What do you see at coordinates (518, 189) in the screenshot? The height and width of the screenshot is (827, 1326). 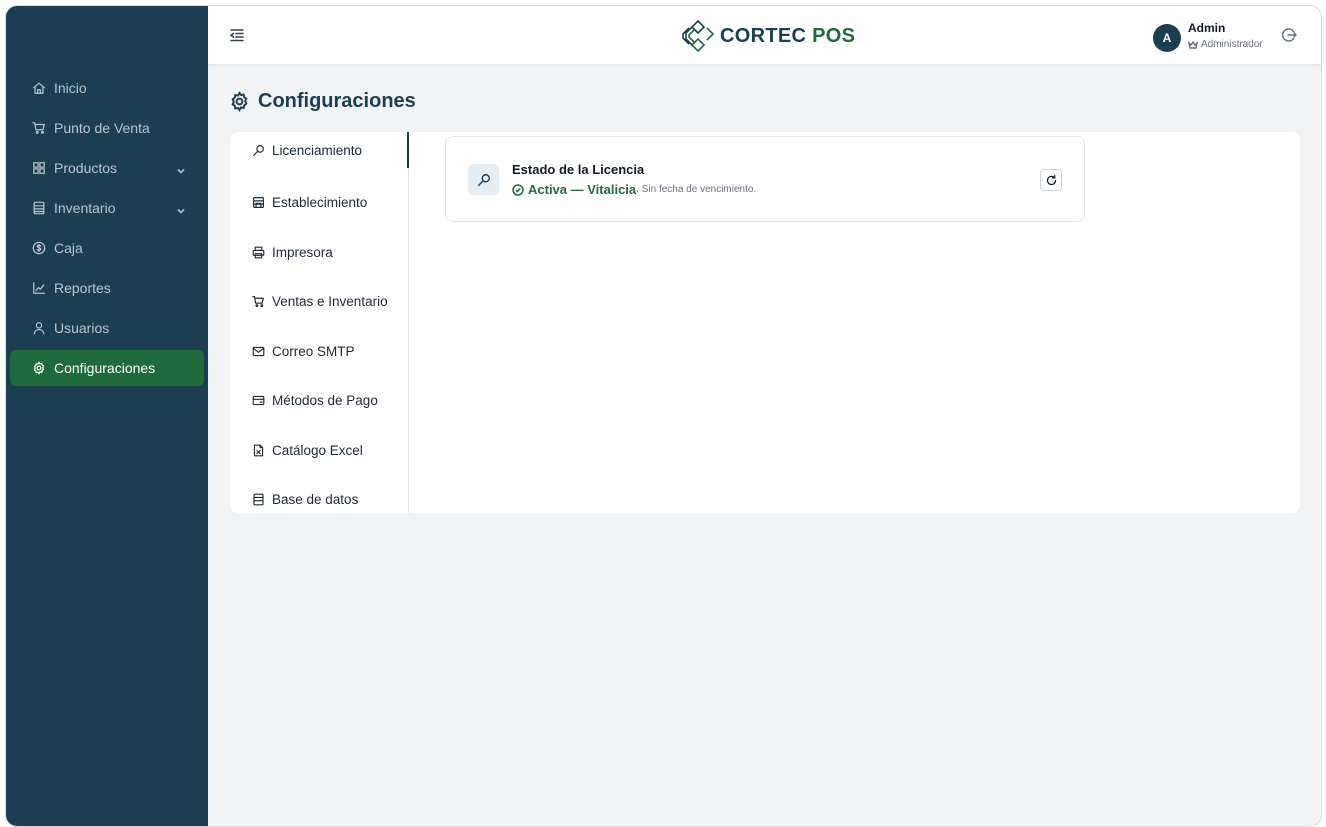 I see `check-circle-icon` at bounding box center [518, 189].